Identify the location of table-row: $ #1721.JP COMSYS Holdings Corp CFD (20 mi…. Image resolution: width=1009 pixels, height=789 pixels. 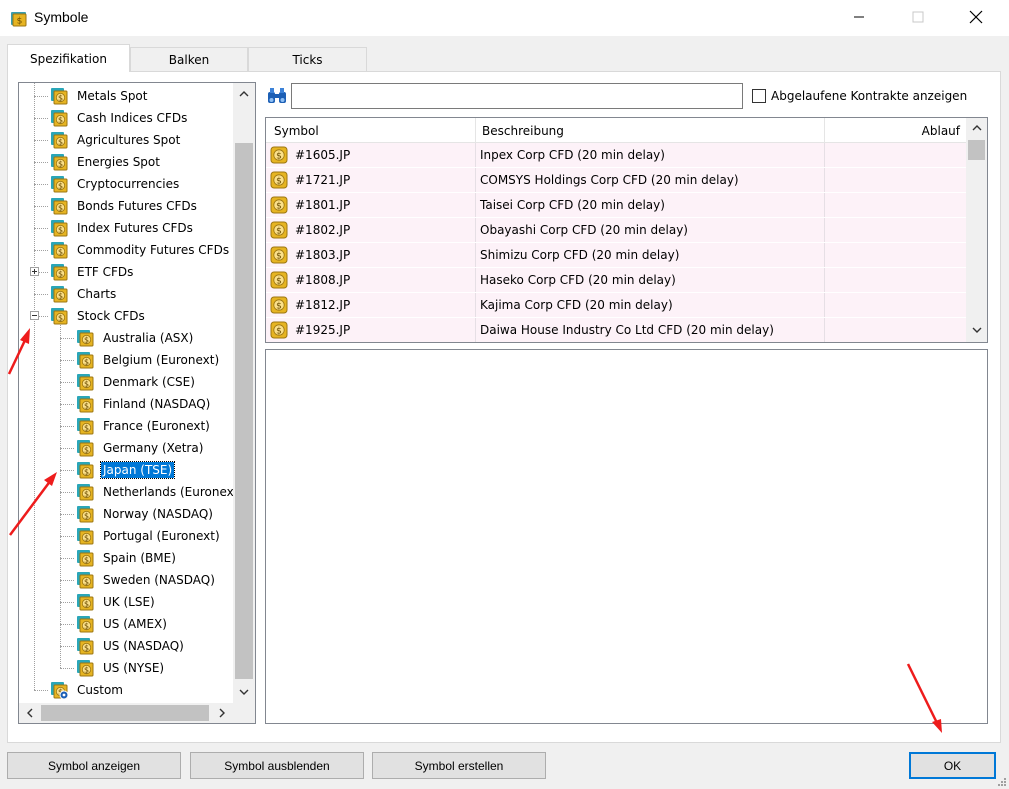
(616, 180).